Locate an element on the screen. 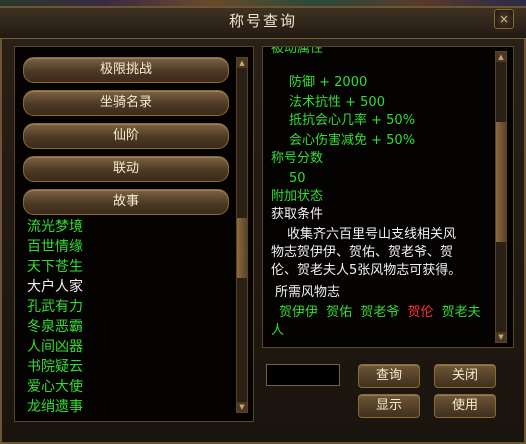 The height and width of the screenshot is (444, 526). list-item: 龙绡遗事 is located at coordinates (87, 407).